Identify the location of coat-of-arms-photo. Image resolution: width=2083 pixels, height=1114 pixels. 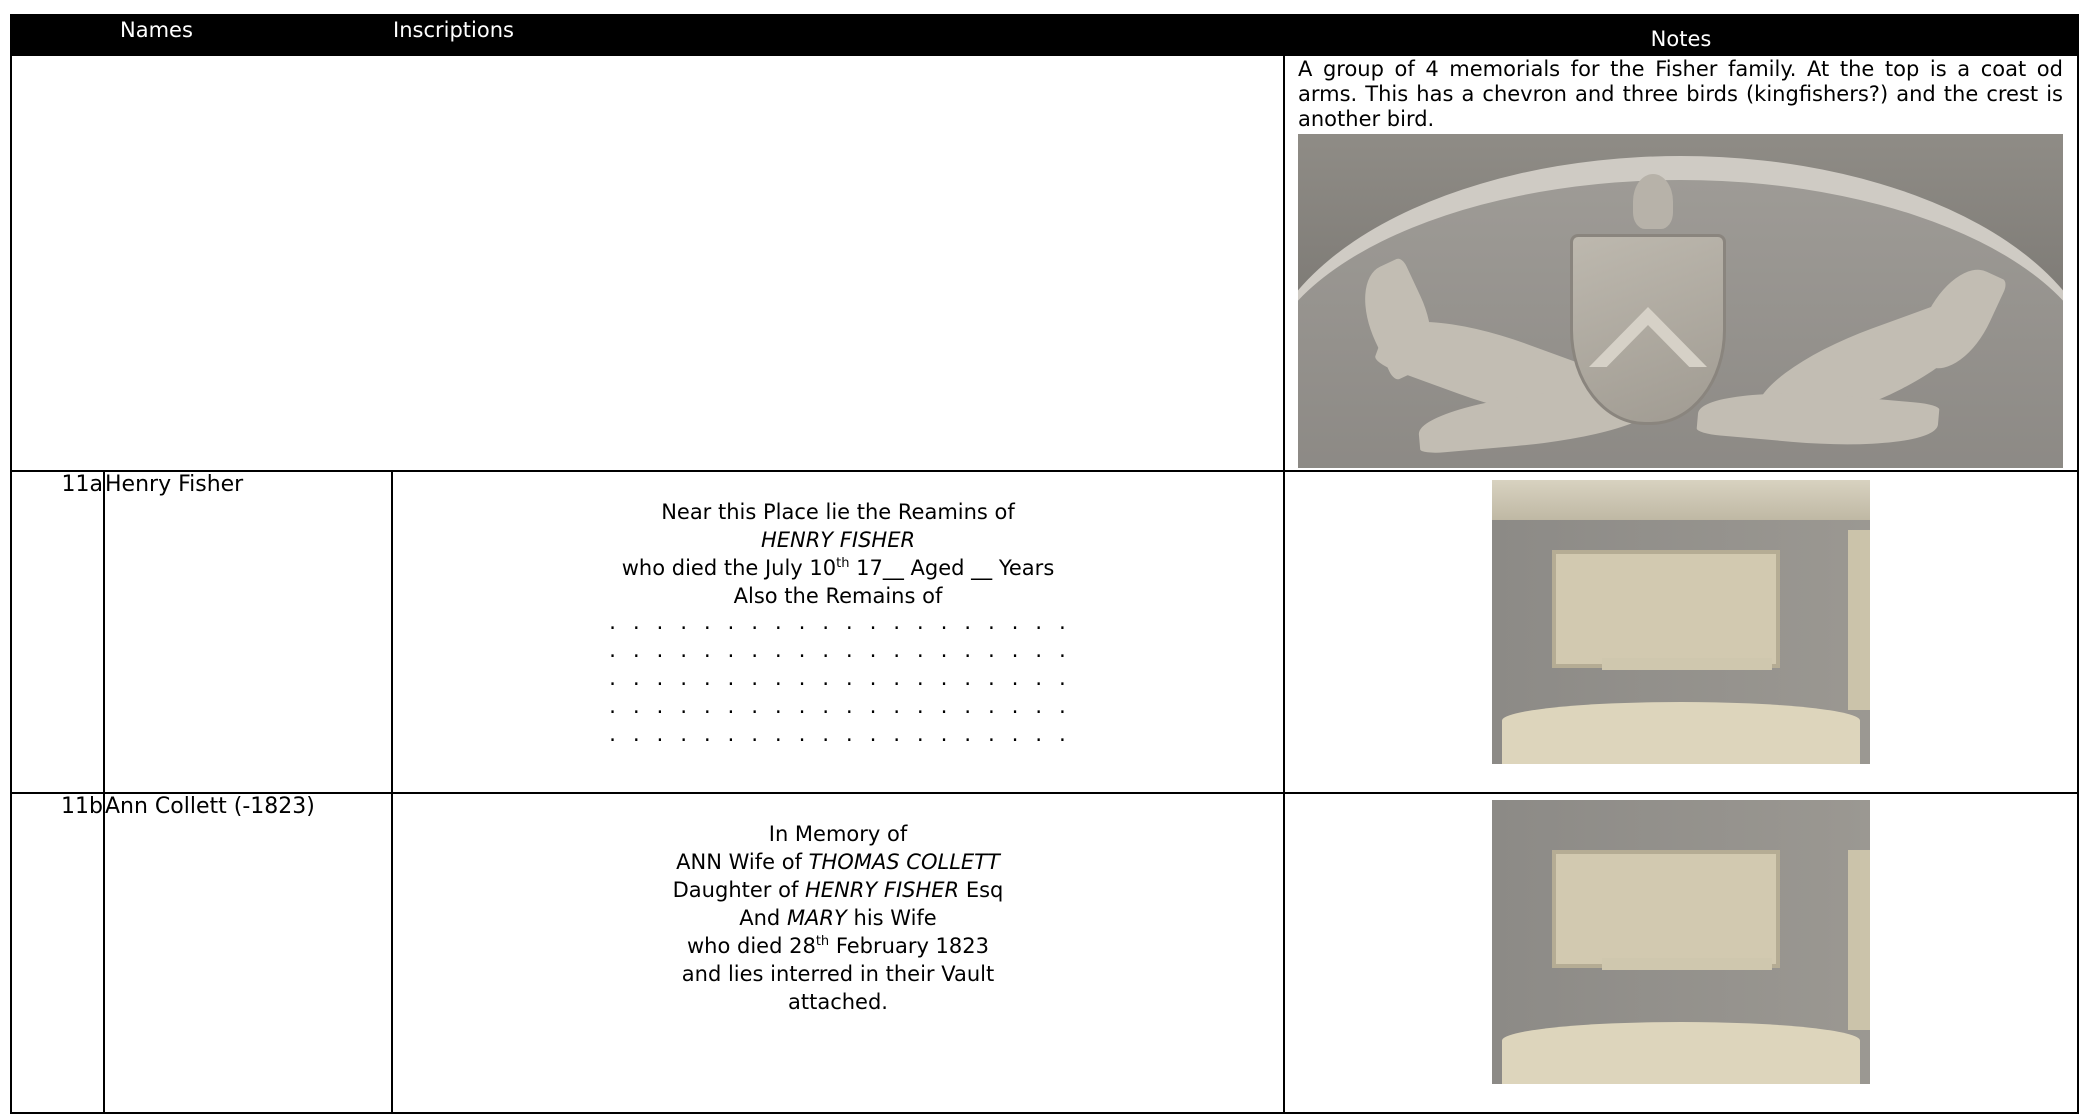
(1680, 301).